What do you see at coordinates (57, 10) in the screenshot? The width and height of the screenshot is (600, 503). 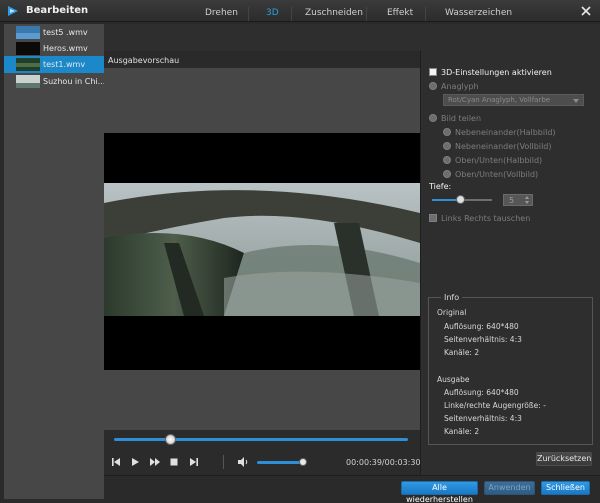 I see `window-title: Bearbeiten` at bounding box center [57, 10].